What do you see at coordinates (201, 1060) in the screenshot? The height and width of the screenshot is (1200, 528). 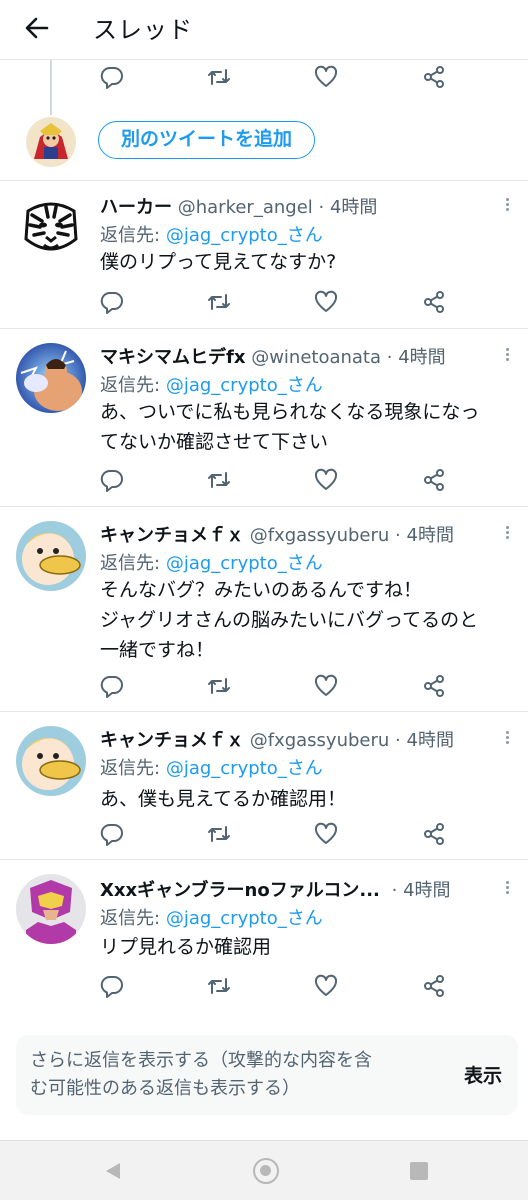 I see `show-more-text-line: さらに返信を表示する（攻撃的な内容を含` at bounding box center [201, 1060].